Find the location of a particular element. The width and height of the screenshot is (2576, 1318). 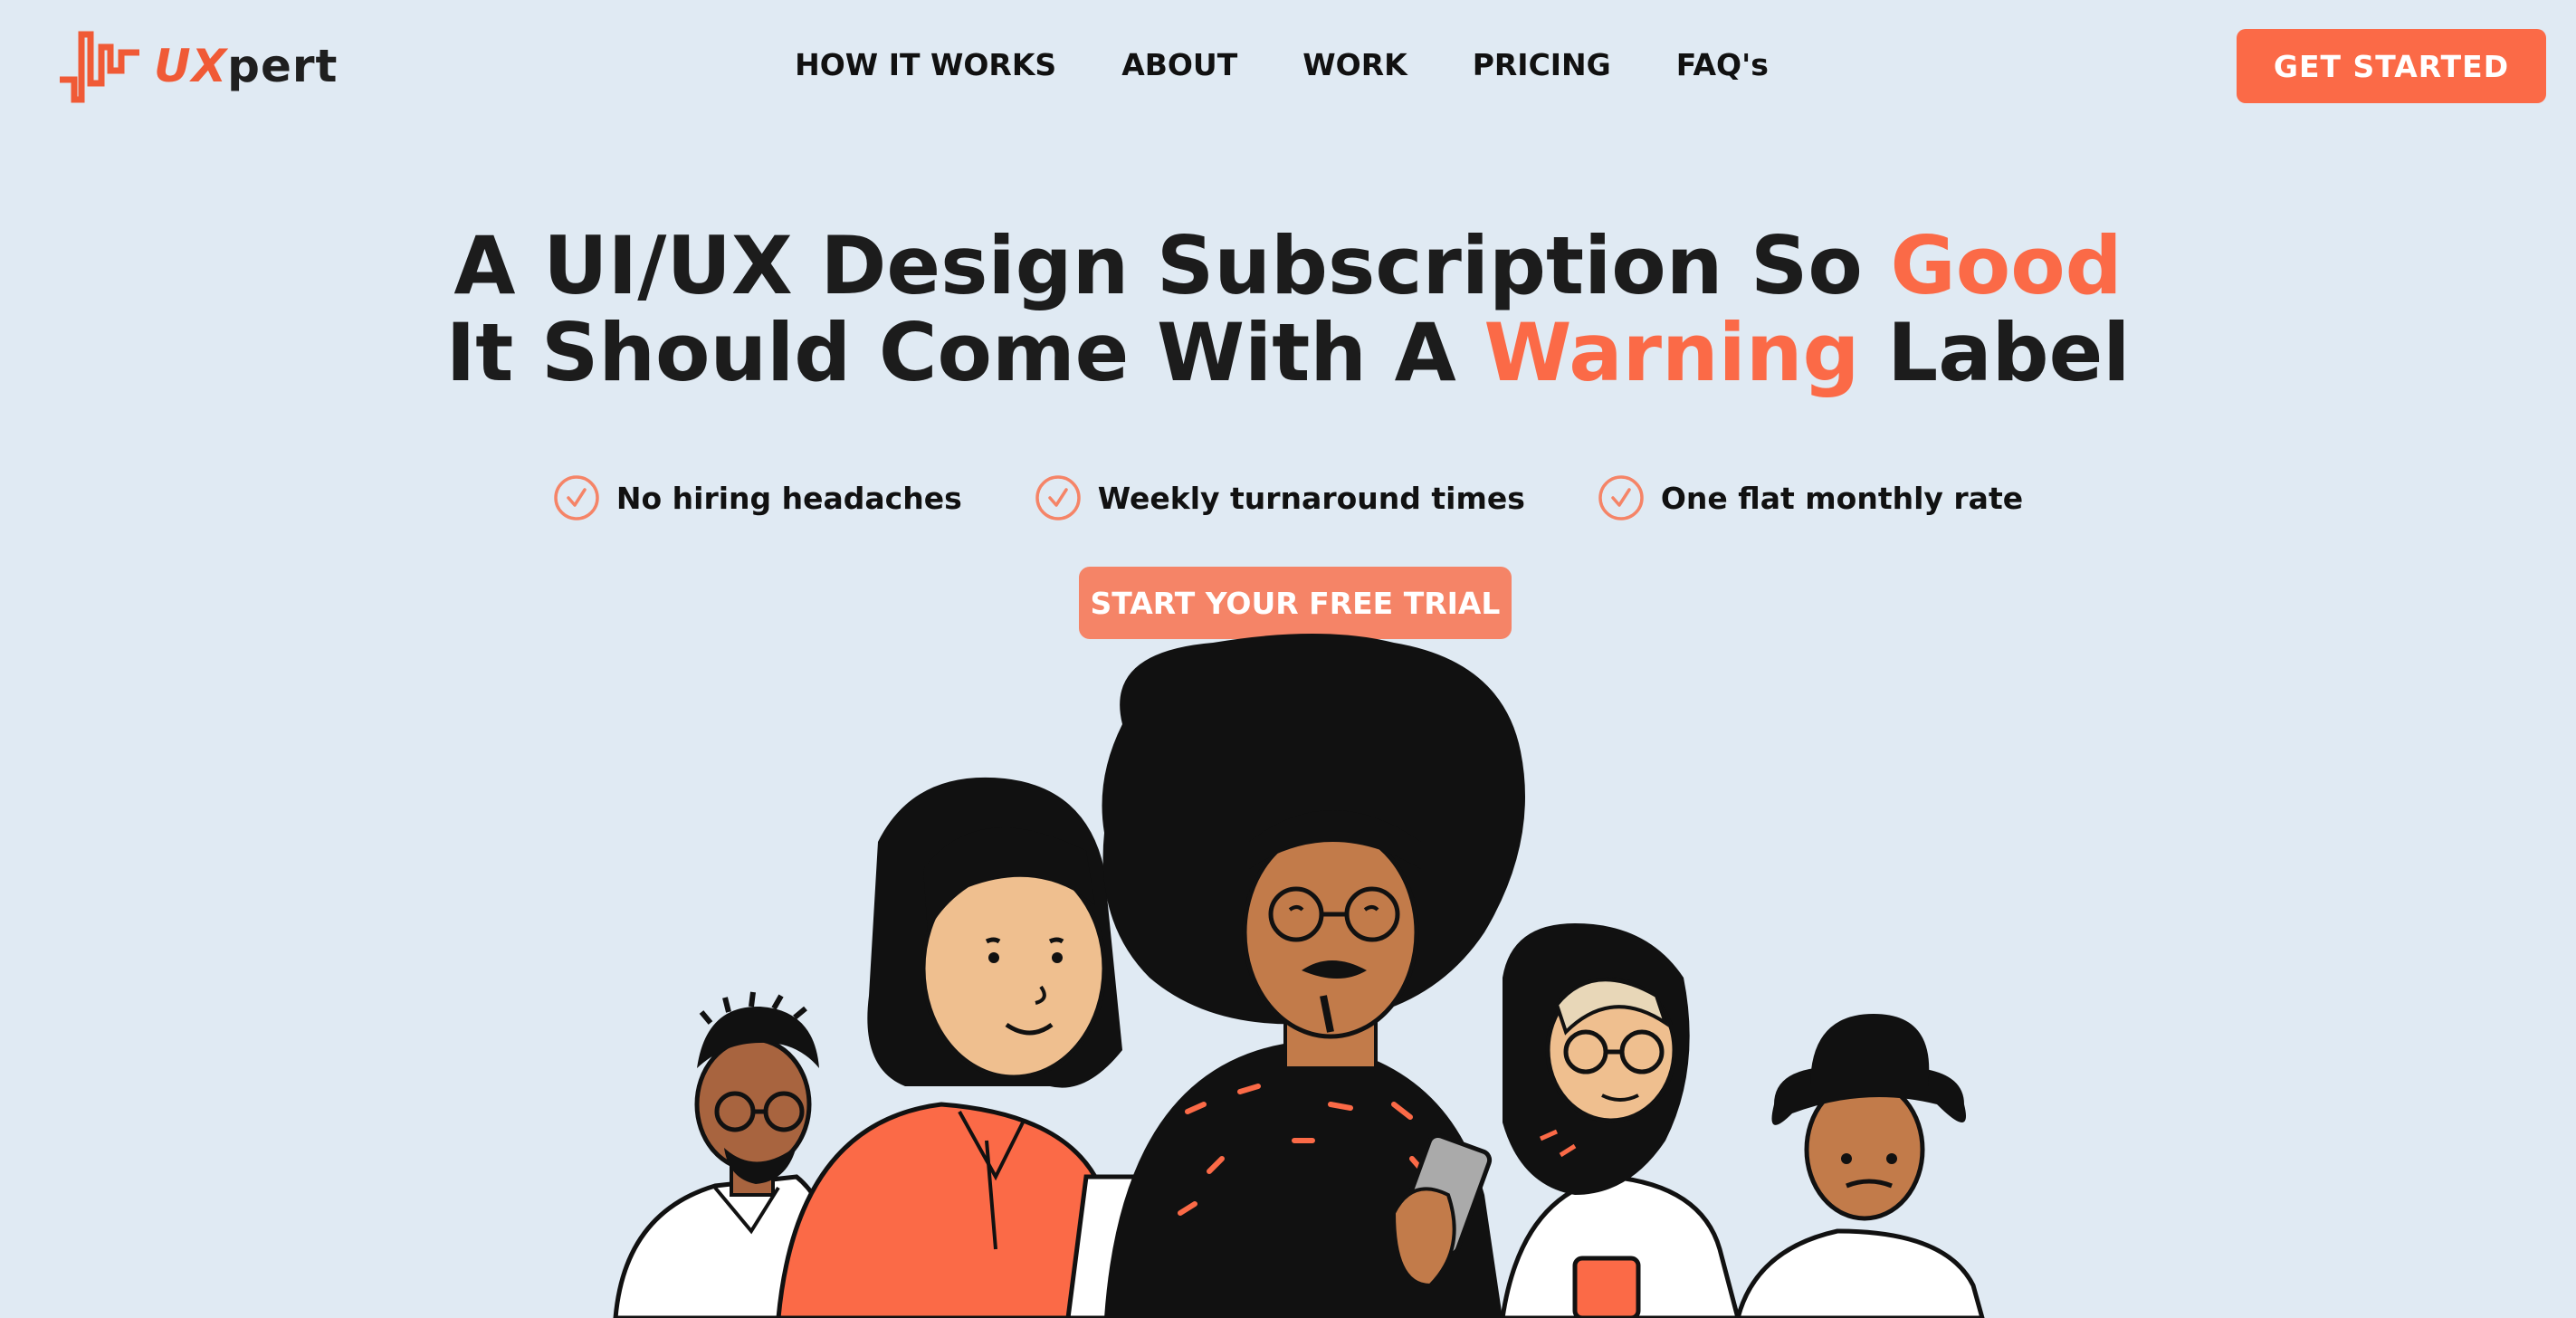

nav-pricing: PRICING is located at coordinates (1542, 65).